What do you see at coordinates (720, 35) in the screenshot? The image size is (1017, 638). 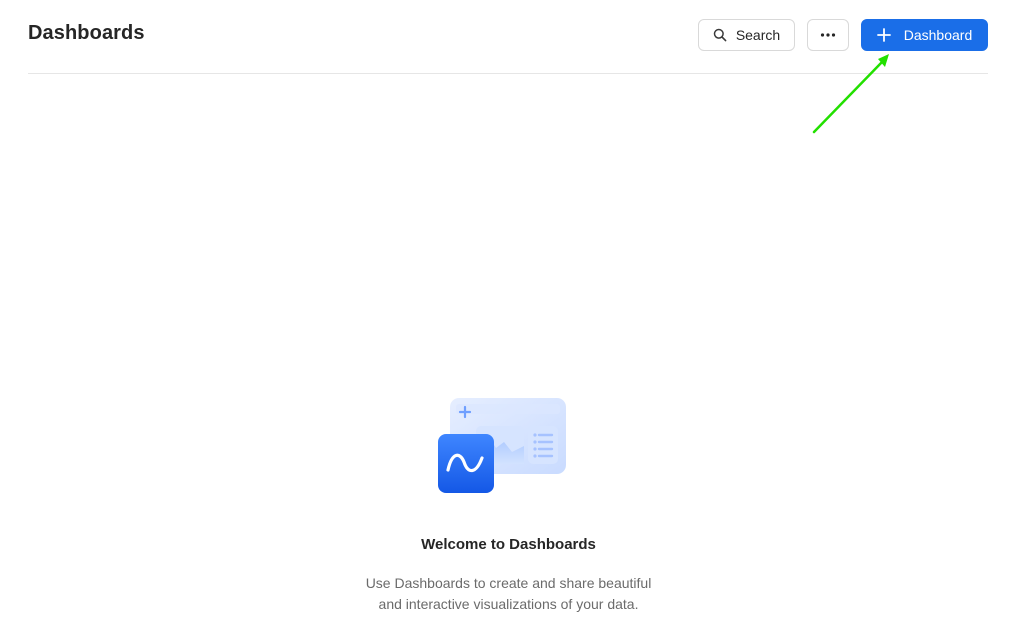 I see `search-icon` at bounding box center [720, 35].